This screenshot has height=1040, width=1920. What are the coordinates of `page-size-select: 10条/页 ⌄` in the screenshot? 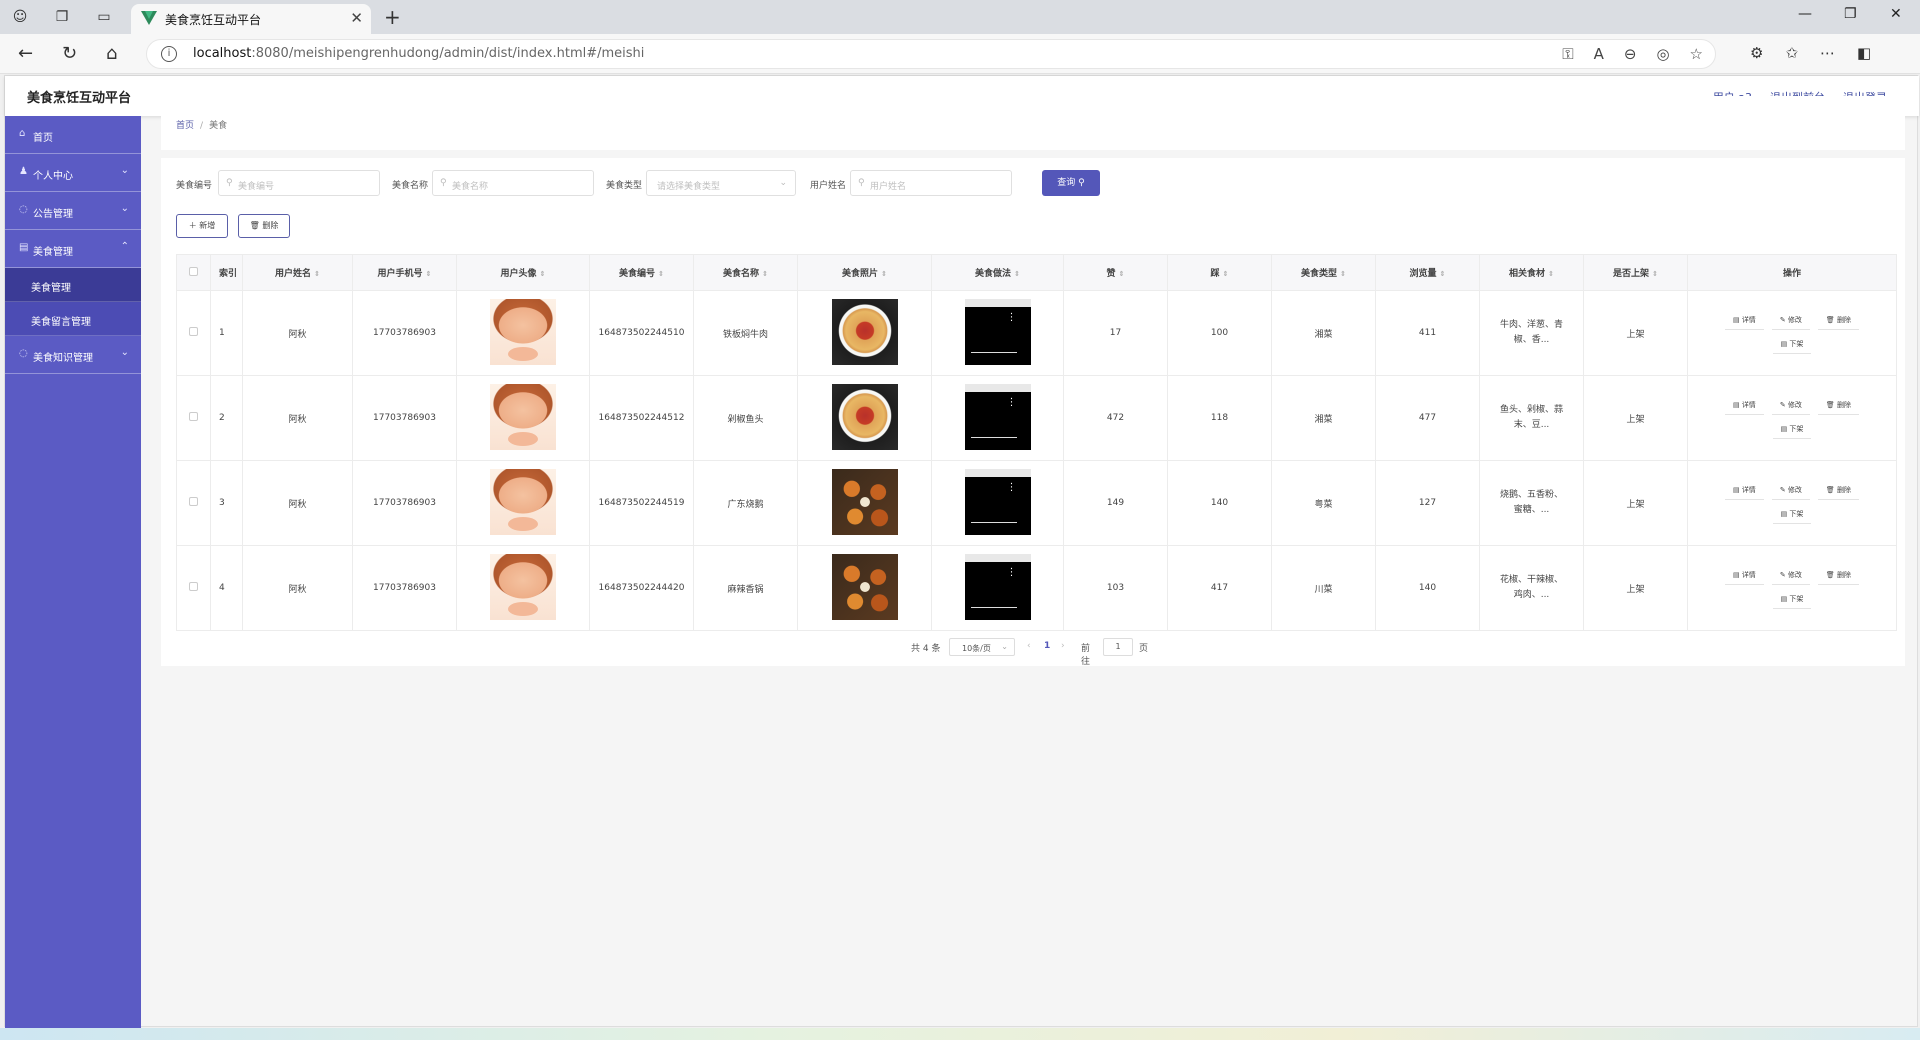 It's located at (982, 647).